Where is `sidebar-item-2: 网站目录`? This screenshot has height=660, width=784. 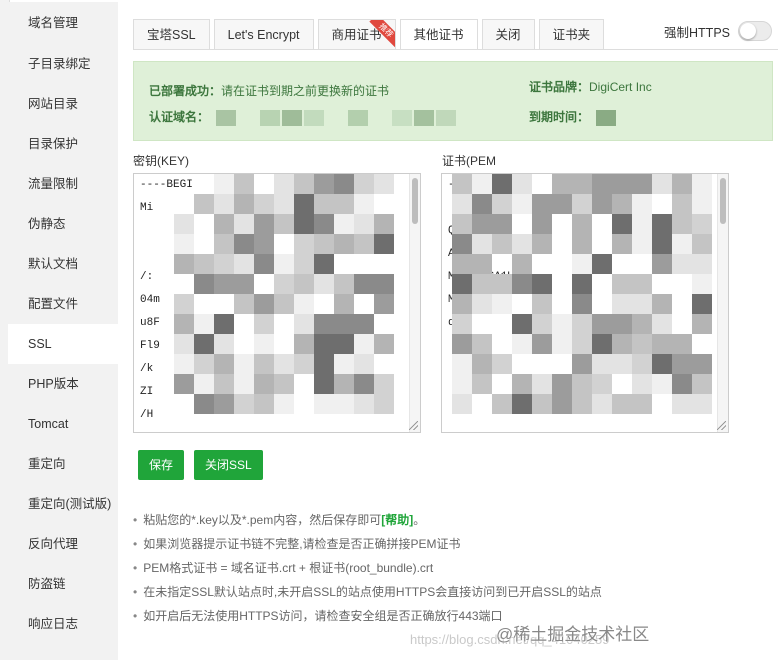 sidebar-item-2: 网站目录 is located at coordinates (63, 104).